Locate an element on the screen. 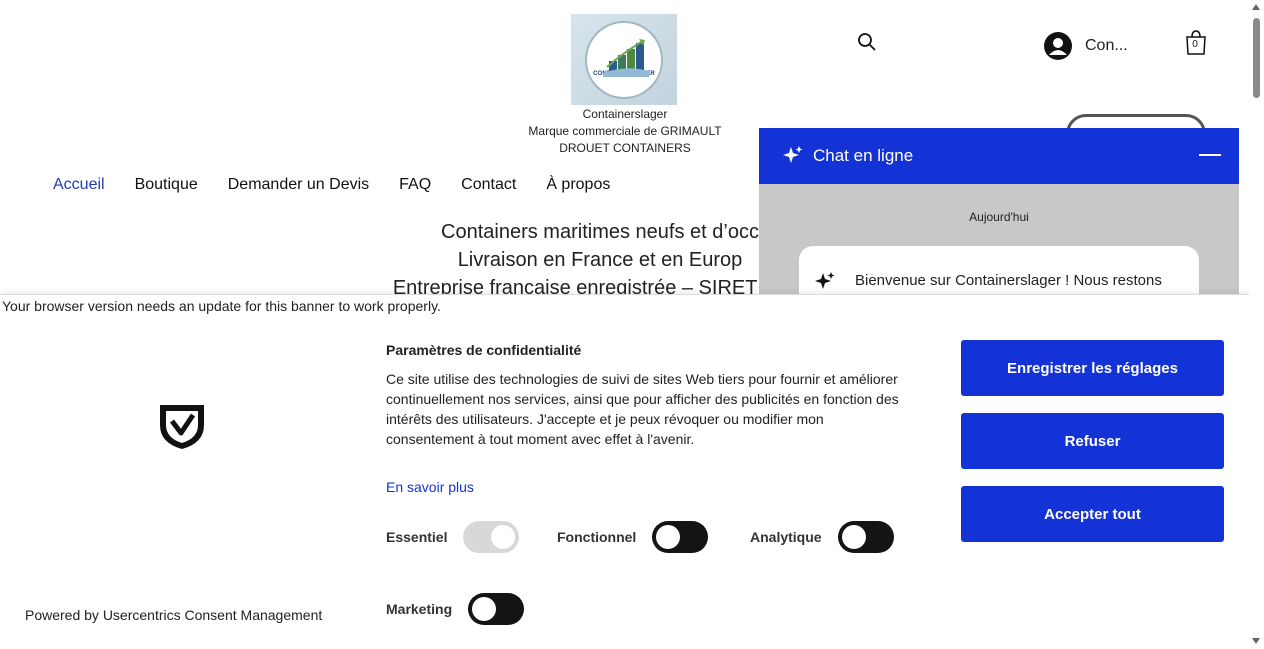  toggle-analytics: Analytique is located at coordinates (822, 537).